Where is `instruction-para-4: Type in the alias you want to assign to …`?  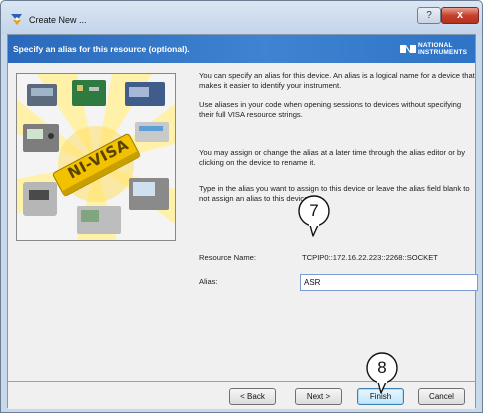
instruction-para-4: Type in the alias you want to assign to … is located at coordinates (334, 193).